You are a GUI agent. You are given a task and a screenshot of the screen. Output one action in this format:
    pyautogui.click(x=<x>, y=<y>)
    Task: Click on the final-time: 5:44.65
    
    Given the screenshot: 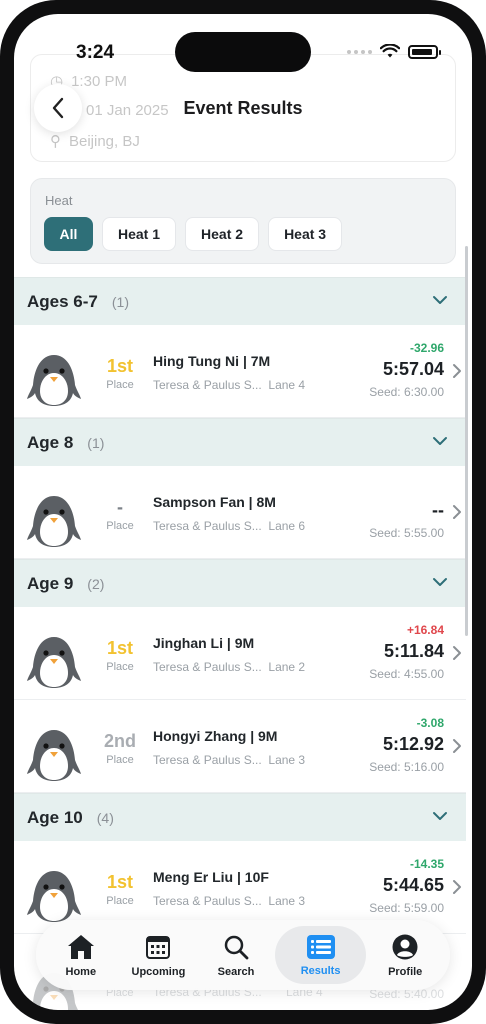 What is the action you would take?
    pyautogui.click(x=413, y=885)
    